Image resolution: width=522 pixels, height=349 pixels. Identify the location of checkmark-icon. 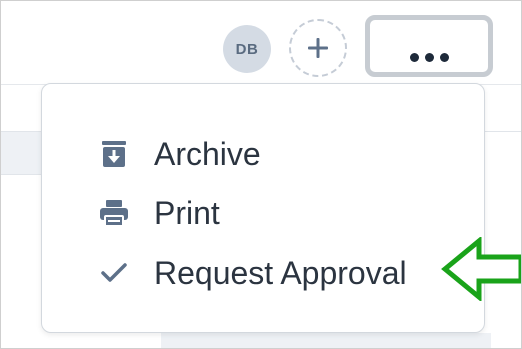
(114, 273).